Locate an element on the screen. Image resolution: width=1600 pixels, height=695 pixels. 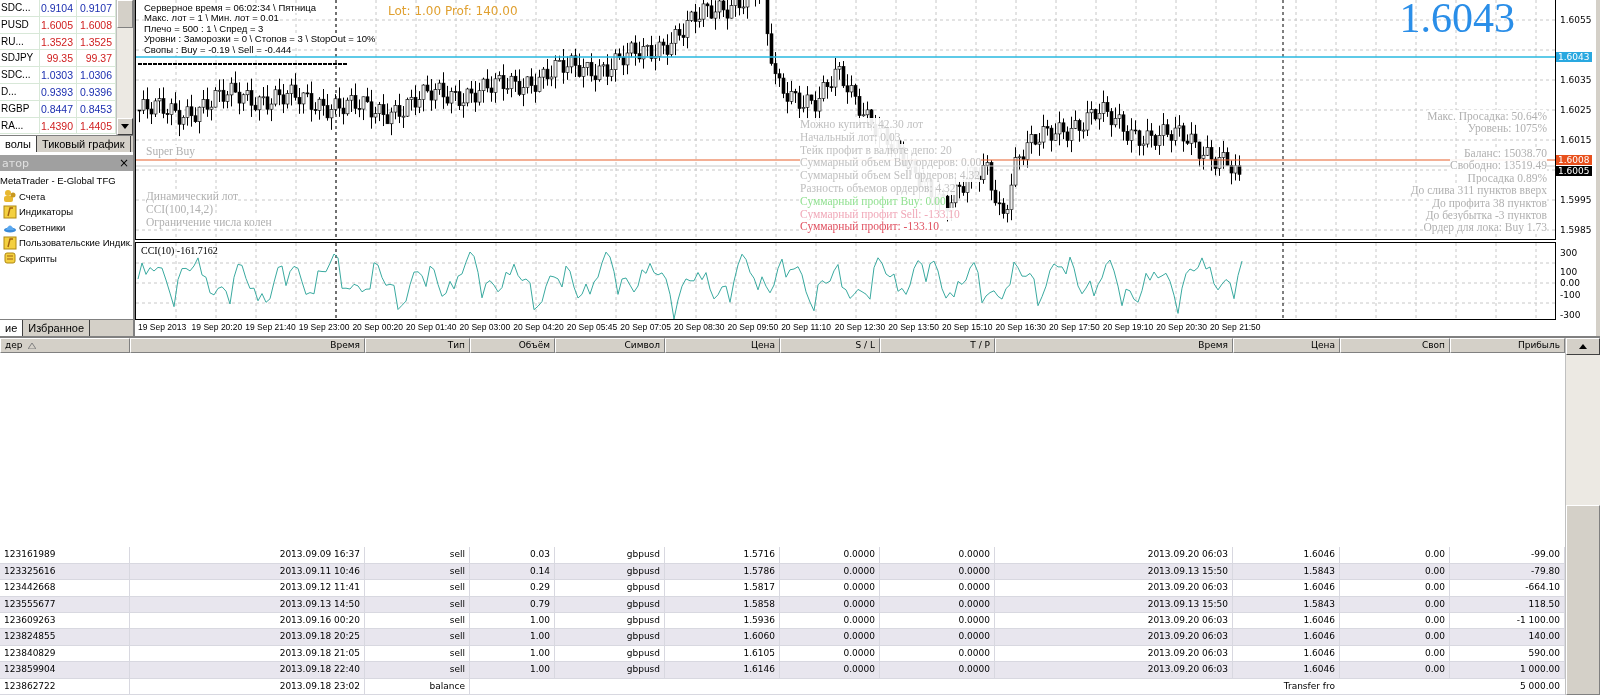
account-text: Ордер для лока: Buy 1.73 is located at coordinates (1485, 227).